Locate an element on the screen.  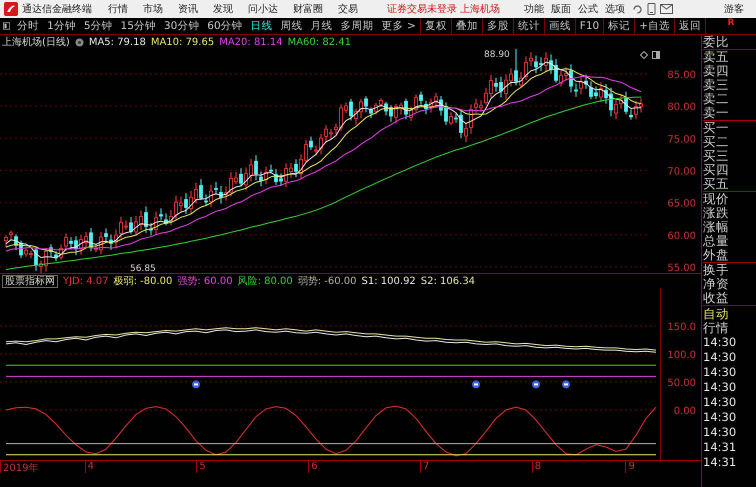
quote-field-label: 净资 is located at coordinates (716, 284).